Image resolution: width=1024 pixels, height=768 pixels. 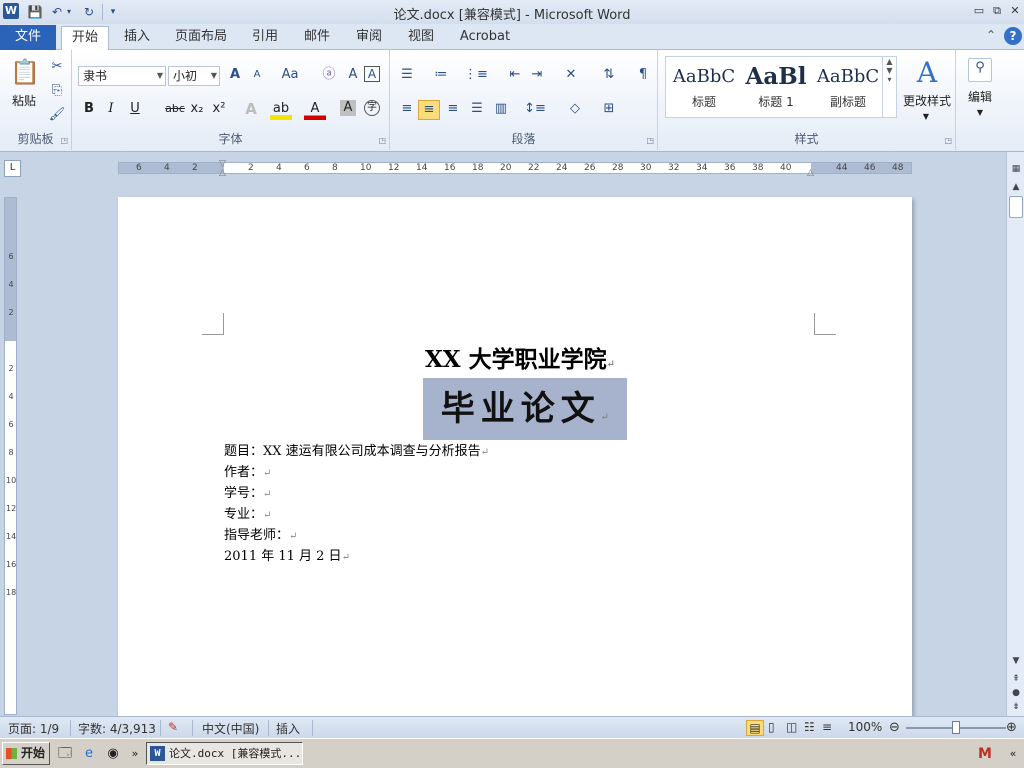 I want to click on next-page-icon: ⇟, so click(x=1016, y=707).